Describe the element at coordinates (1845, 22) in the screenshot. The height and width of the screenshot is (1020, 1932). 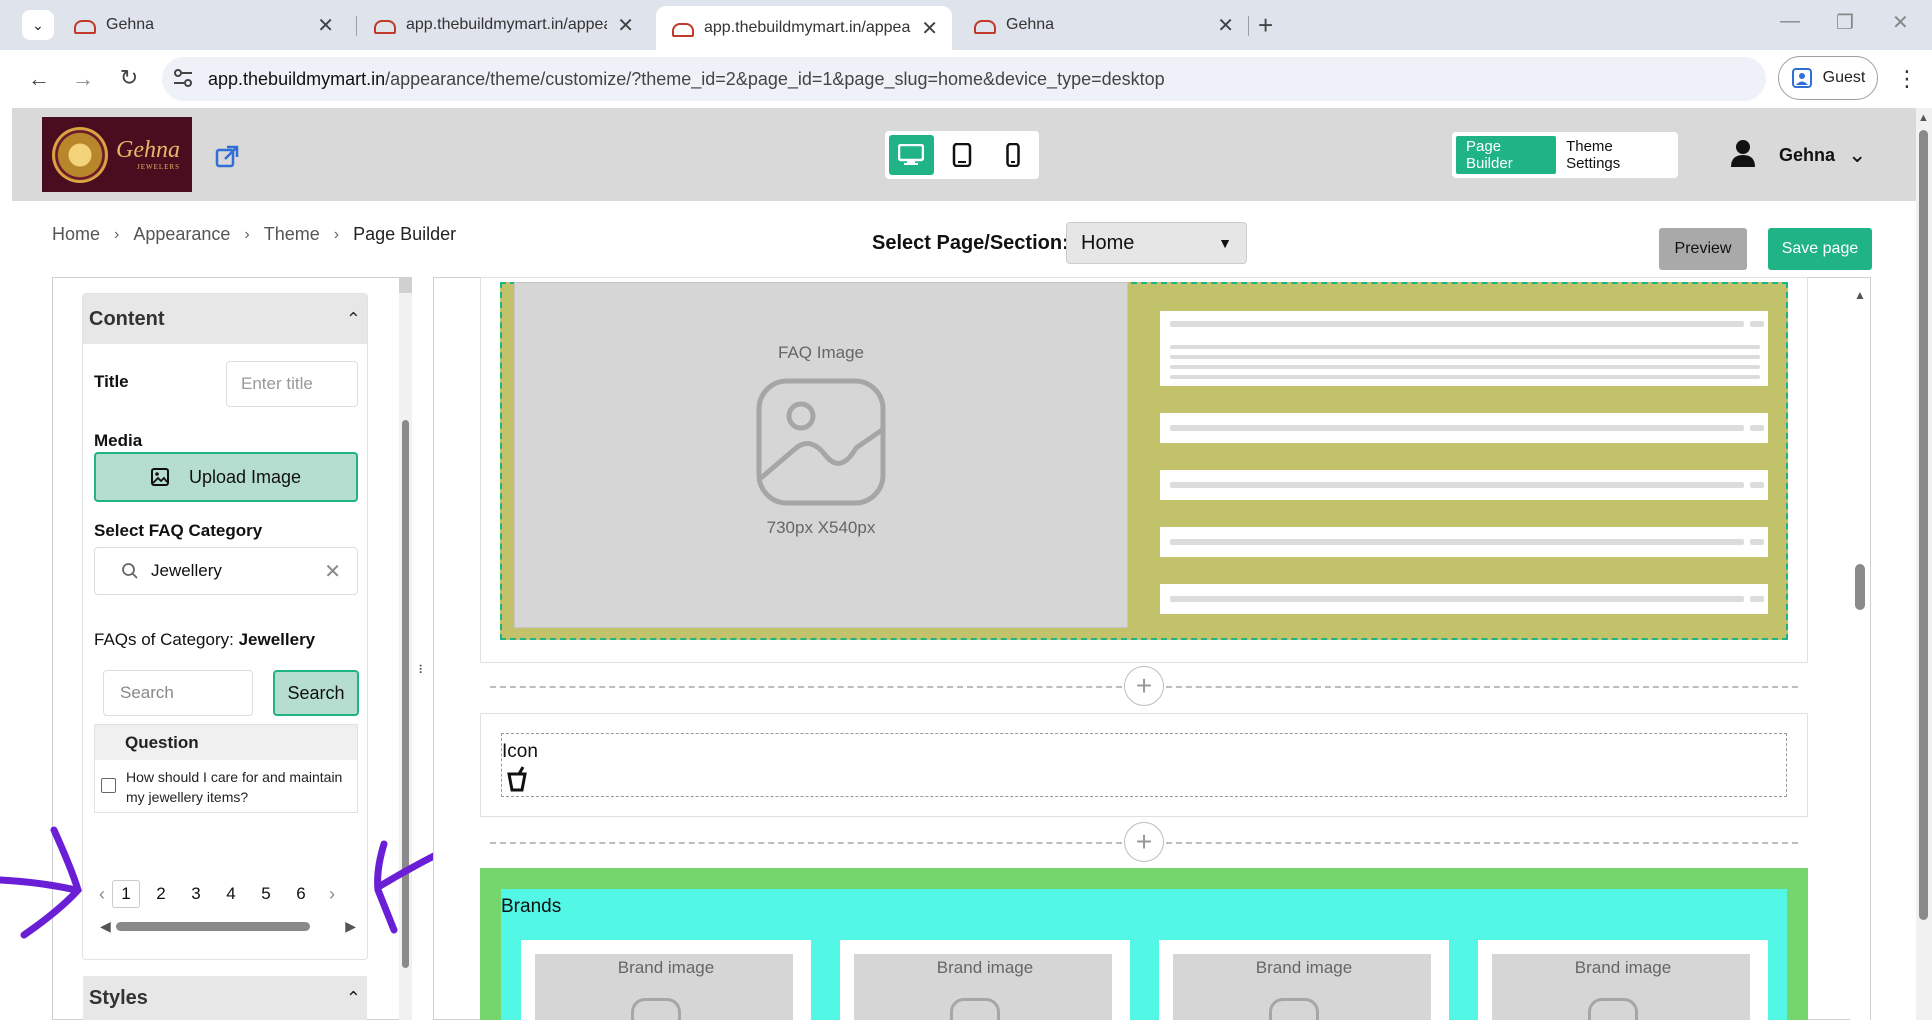
I see `restore-icon: ❐` at that location.